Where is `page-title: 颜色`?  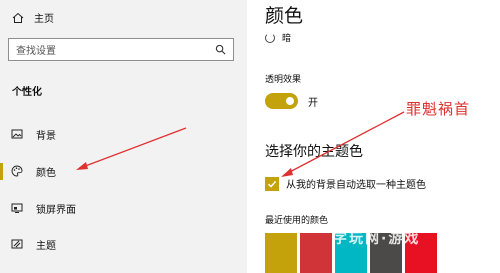 page-title: 颜色 is located at coordinates (284, 16).